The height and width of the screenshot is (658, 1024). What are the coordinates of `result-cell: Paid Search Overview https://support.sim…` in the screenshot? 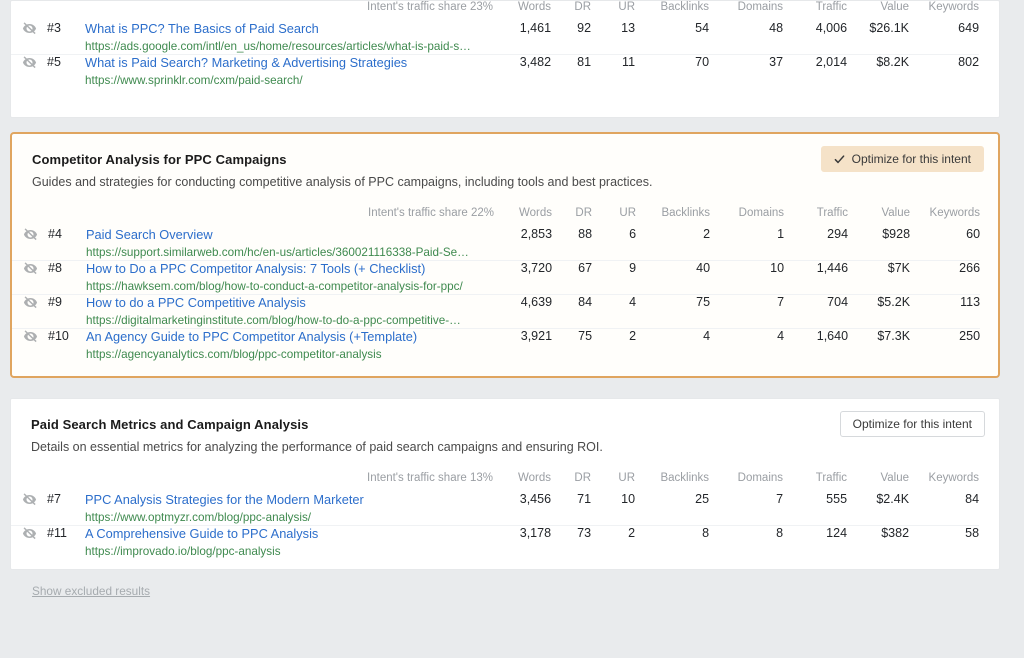 It's located at (290, 243).